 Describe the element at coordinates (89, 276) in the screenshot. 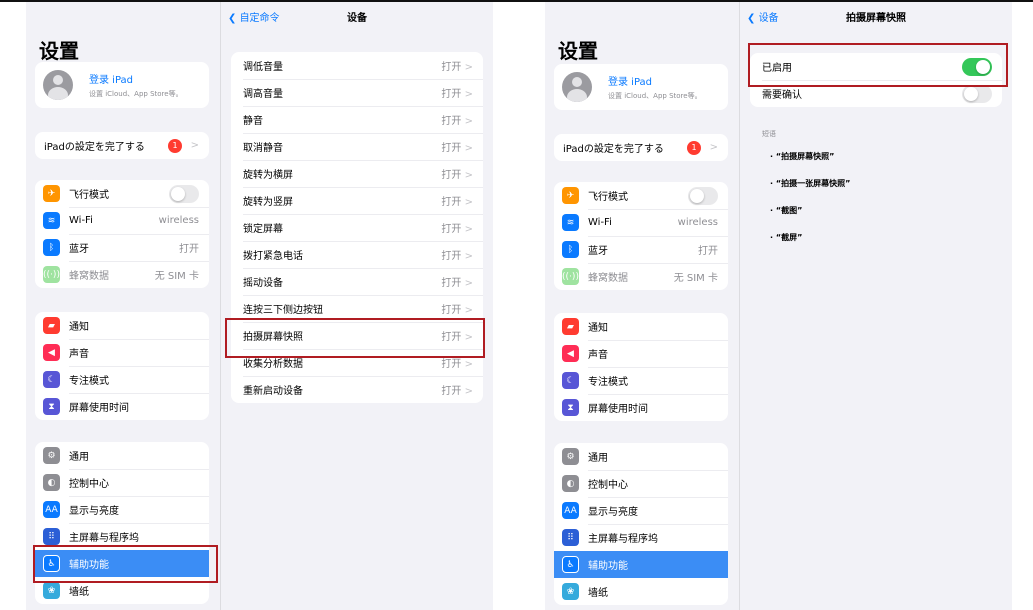

I see `sidebar-item-label: 蜂窝数据` at that location.